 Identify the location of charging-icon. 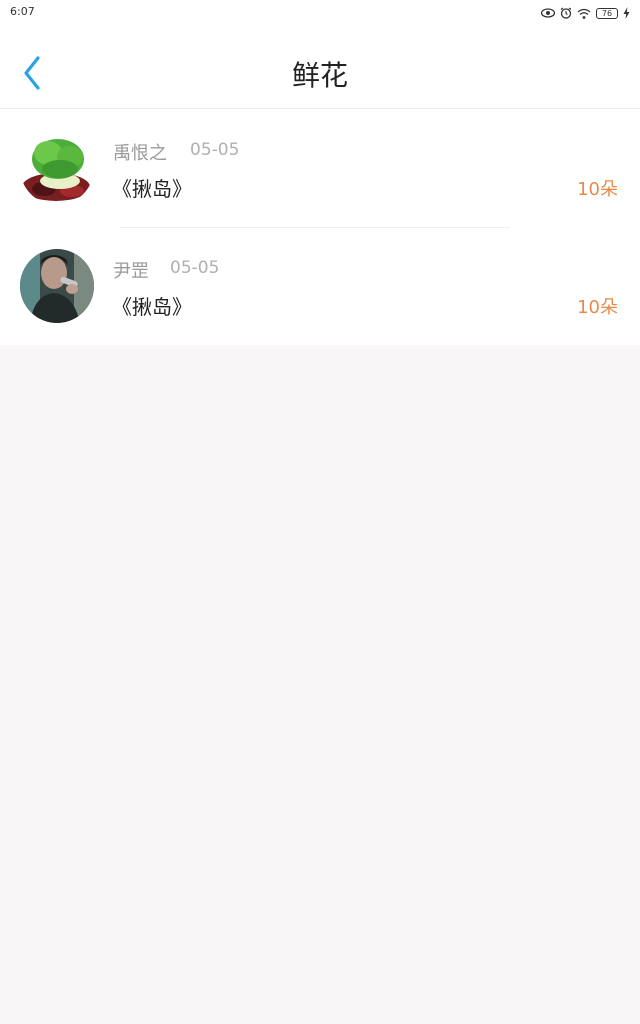
(626, 13).